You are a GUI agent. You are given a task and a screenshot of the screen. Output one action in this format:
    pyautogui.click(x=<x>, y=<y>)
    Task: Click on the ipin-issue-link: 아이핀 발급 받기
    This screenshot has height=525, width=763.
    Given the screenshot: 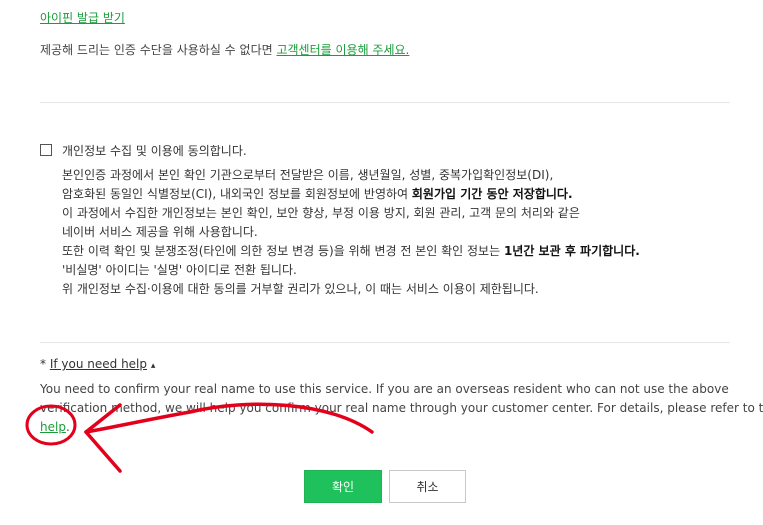 What is the action you would take?
    pyautogui.click(x=82, y=17)
    